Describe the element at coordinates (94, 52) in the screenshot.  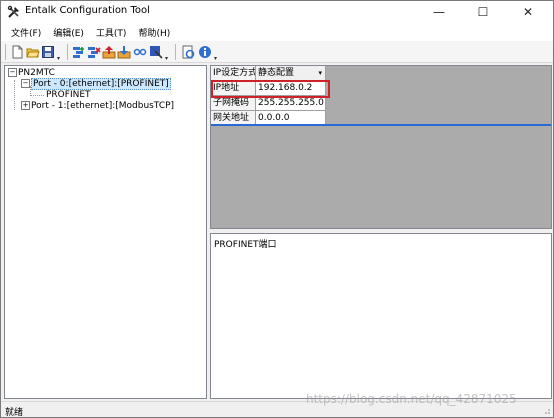
I see `remove-port-icon` at that location.